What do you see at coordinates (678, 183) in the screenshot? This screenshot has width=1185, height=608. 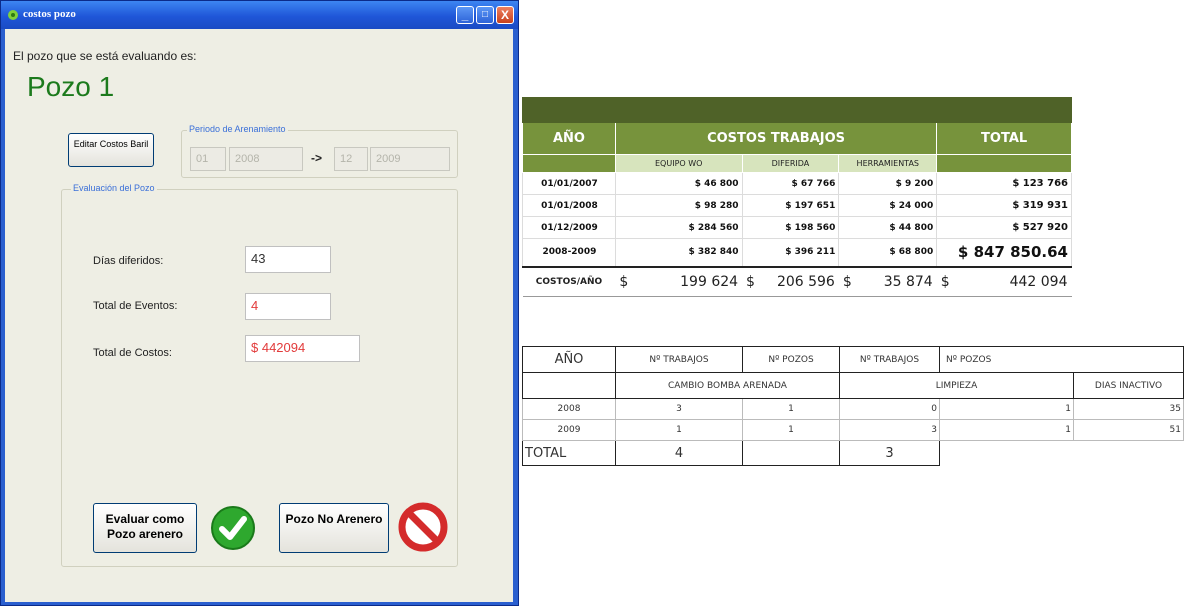 I see `row-equipo: $ 46 800` at bounding box center [678, 183].